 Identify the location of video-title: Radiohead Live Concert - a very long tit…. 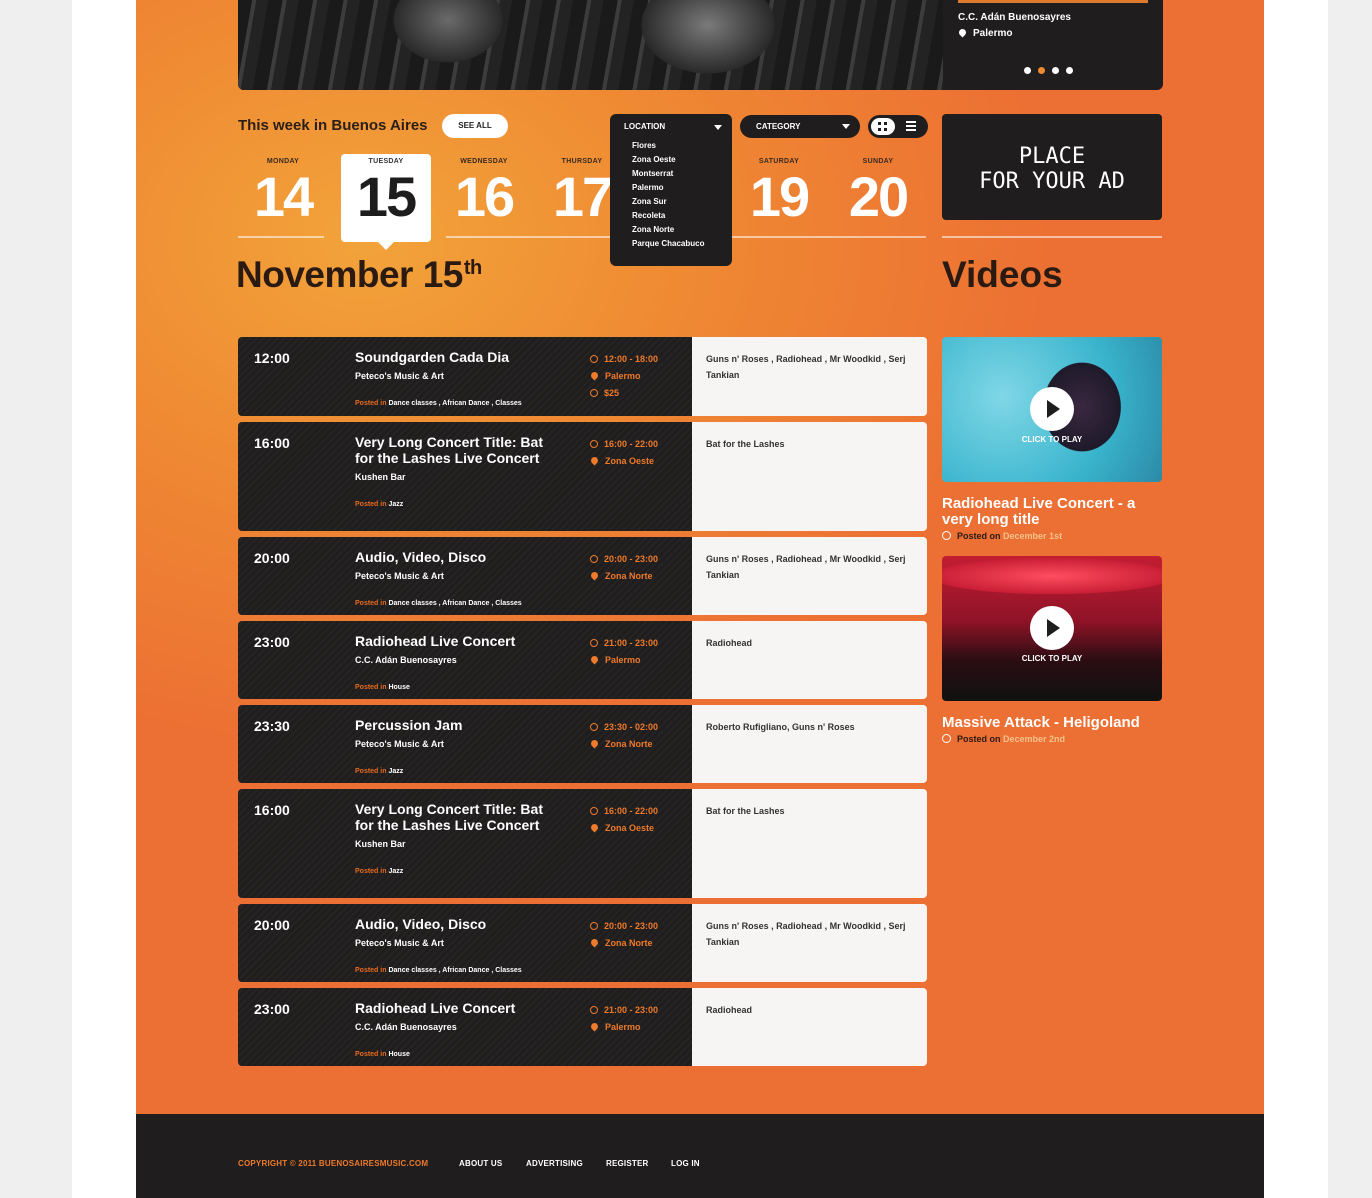
(1052, 512).